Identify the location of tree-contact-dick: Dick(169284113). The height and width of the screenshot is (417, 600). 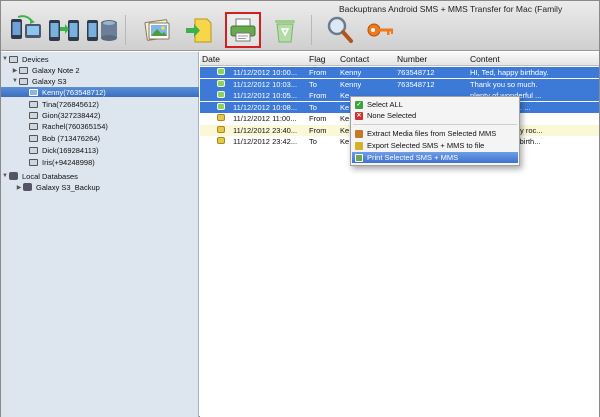
(100, 150).